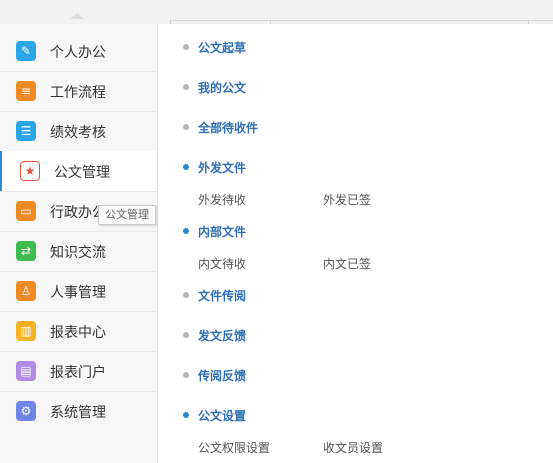 This screenshot has width=553, height=463. Describe the element at coordinates (26, 51) in the screenshot. I see `edit-icon: ✎` at that location.